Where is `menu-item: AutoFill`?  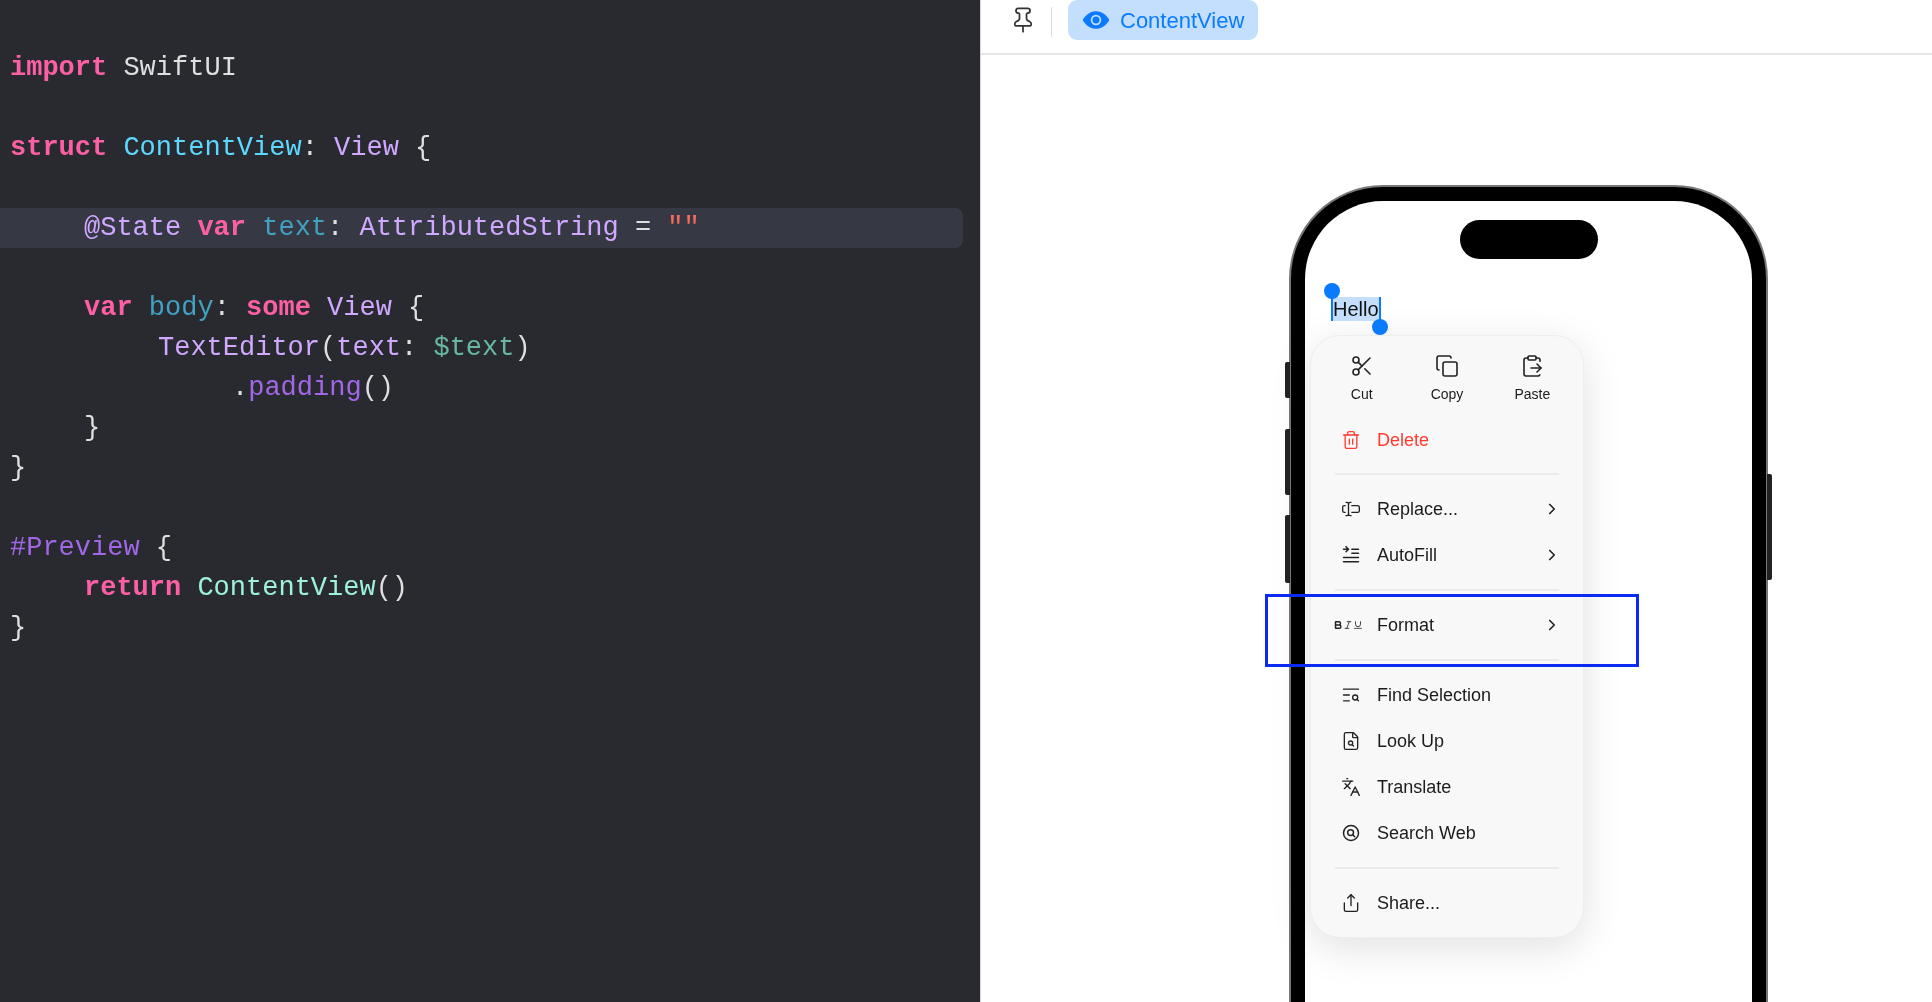
menu-item: AutoFill is located at coordinates (1447, 555).